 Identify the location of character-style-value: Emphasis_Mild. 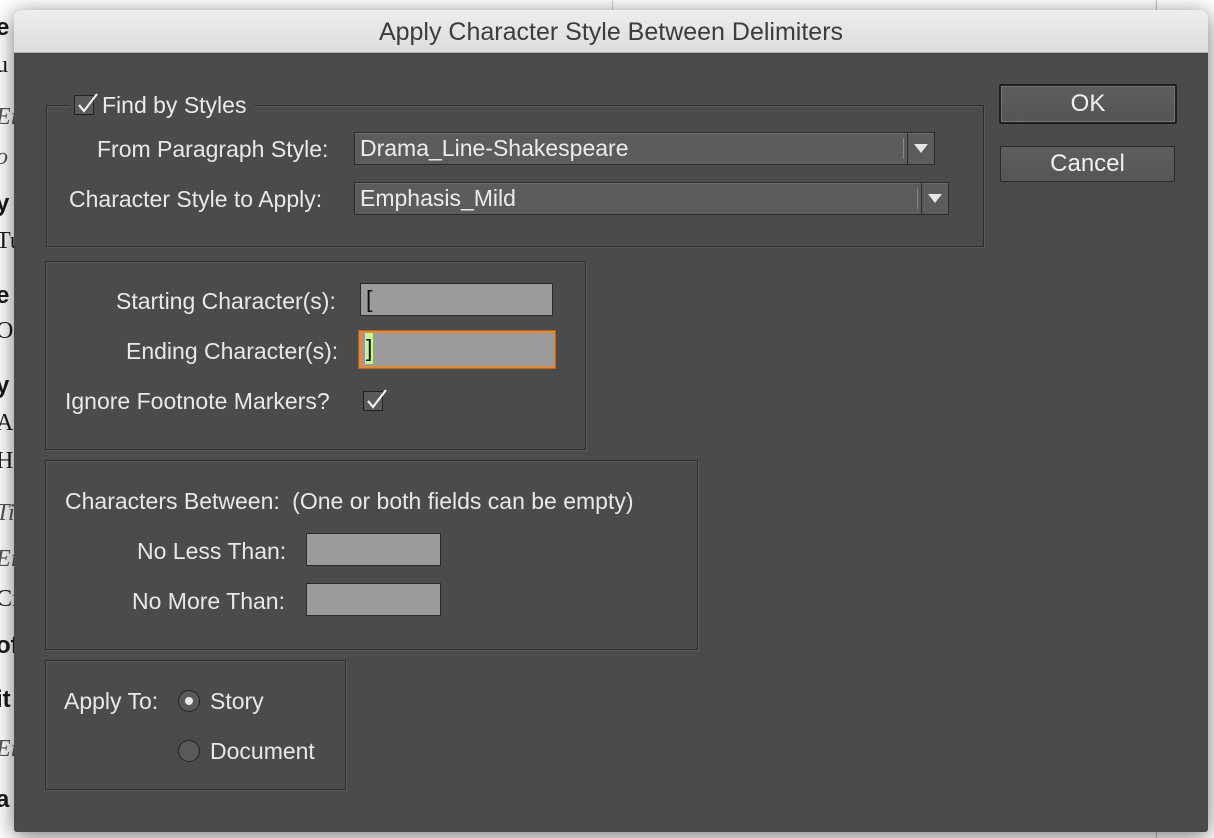
(438, 198).